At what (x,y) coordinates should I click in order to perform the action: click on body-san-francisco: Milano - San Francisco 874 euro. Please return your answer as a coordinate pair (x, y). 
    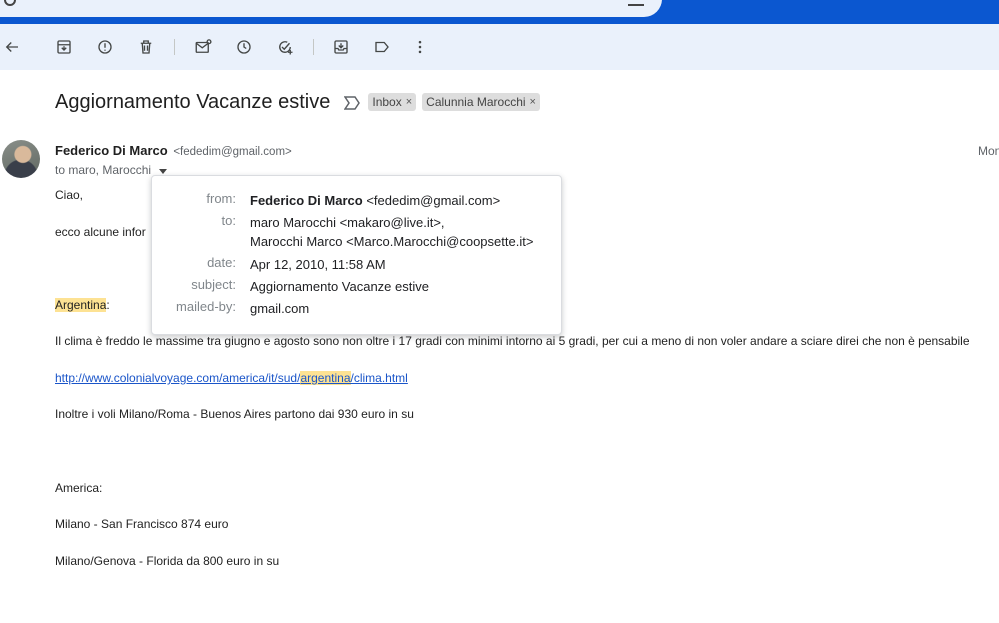
    Looking at the image, I should click on (142, 524).